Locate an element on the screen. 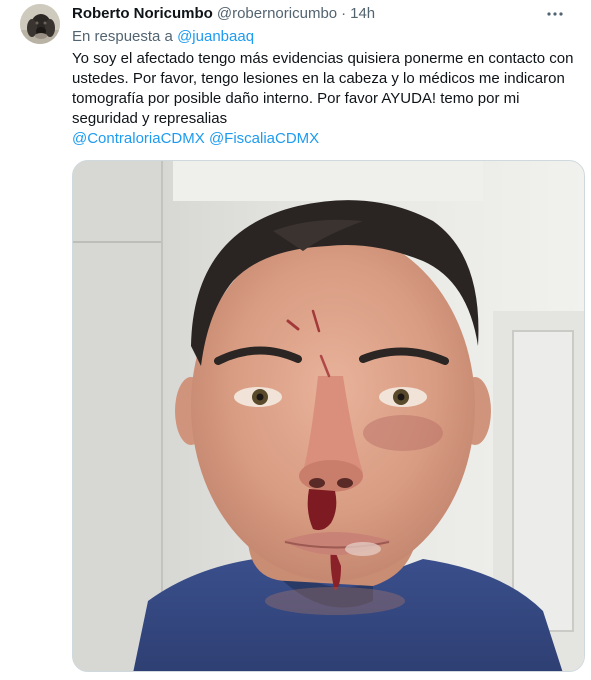 The width and height of the screenshot is (591, 680). tweet-timestamp: 14h is located at coordinates (362, 14).